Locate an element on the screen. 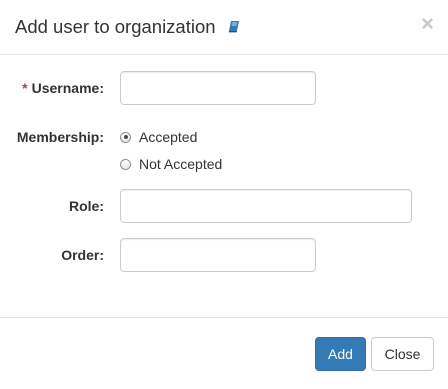  dialog-header: Add user to organization × is located at coordinates (224, 27).